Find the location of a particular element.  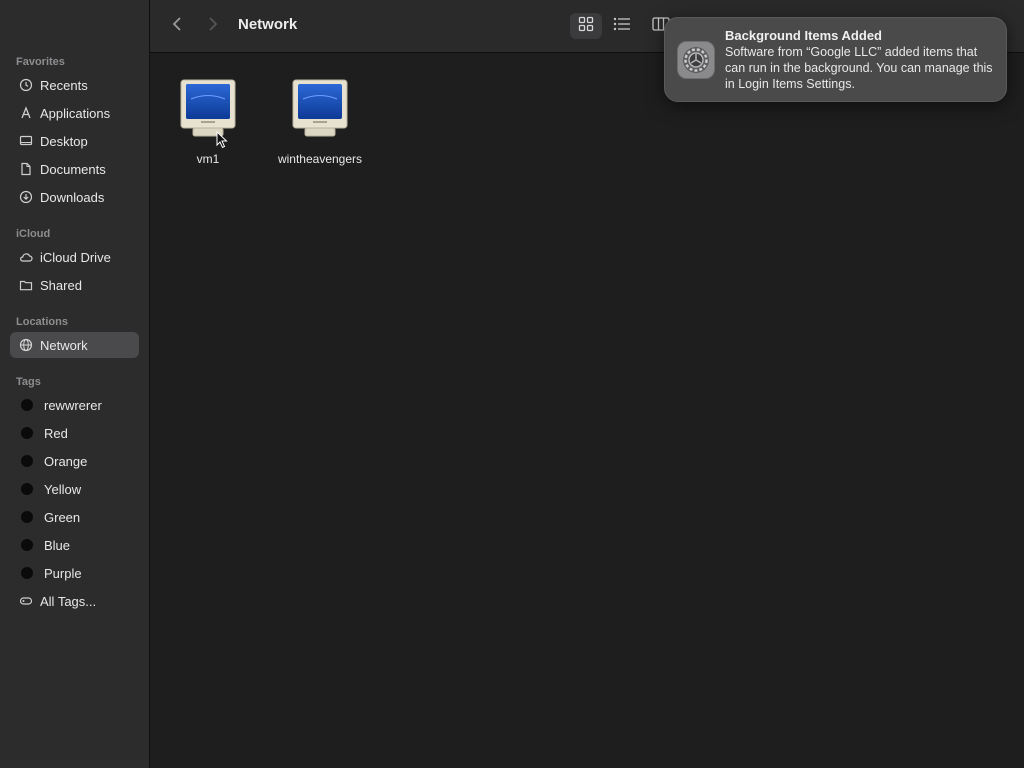

item-label: vm1 is located at coordinates (208, 159).